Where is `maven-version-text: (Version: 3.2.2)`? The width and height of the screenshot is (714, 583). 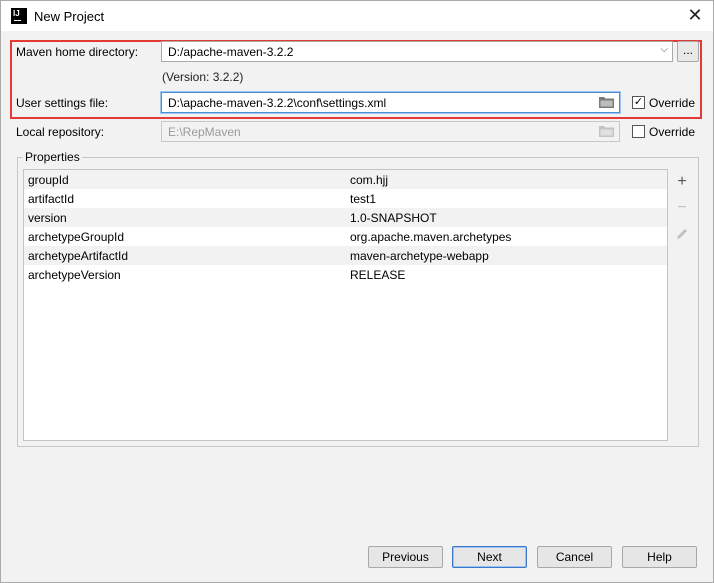
maven-version-text: (Version: 3.2.2) is located at coordinates (203, 77).